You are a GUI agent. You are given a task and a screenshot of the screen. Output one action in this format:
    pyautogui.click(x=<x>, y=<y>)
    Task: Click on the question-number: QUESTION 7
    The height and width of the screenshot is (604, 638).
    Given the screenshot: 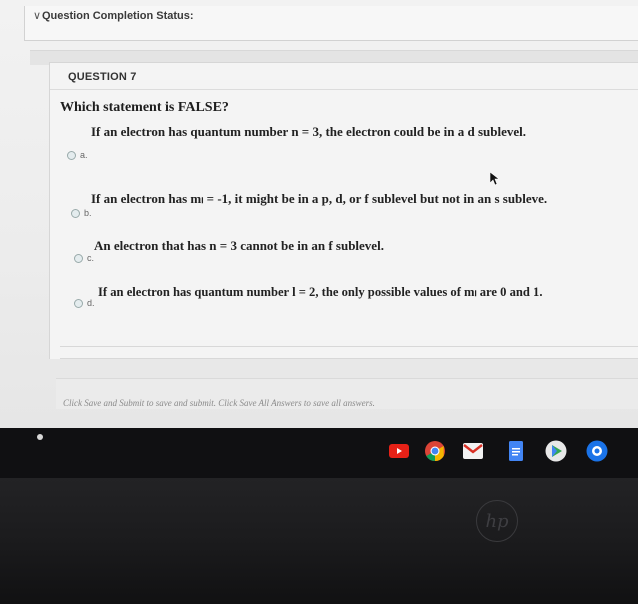 What is the action you would take?
    pyautogui.click(x=102, y=77)
    